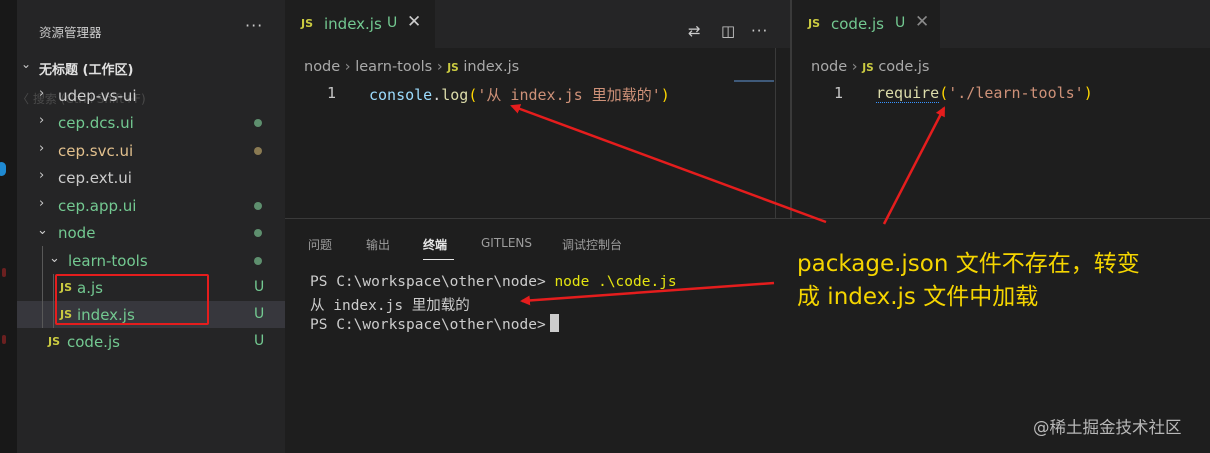  I want to click on activity-bar-edge, so click(8, 226).